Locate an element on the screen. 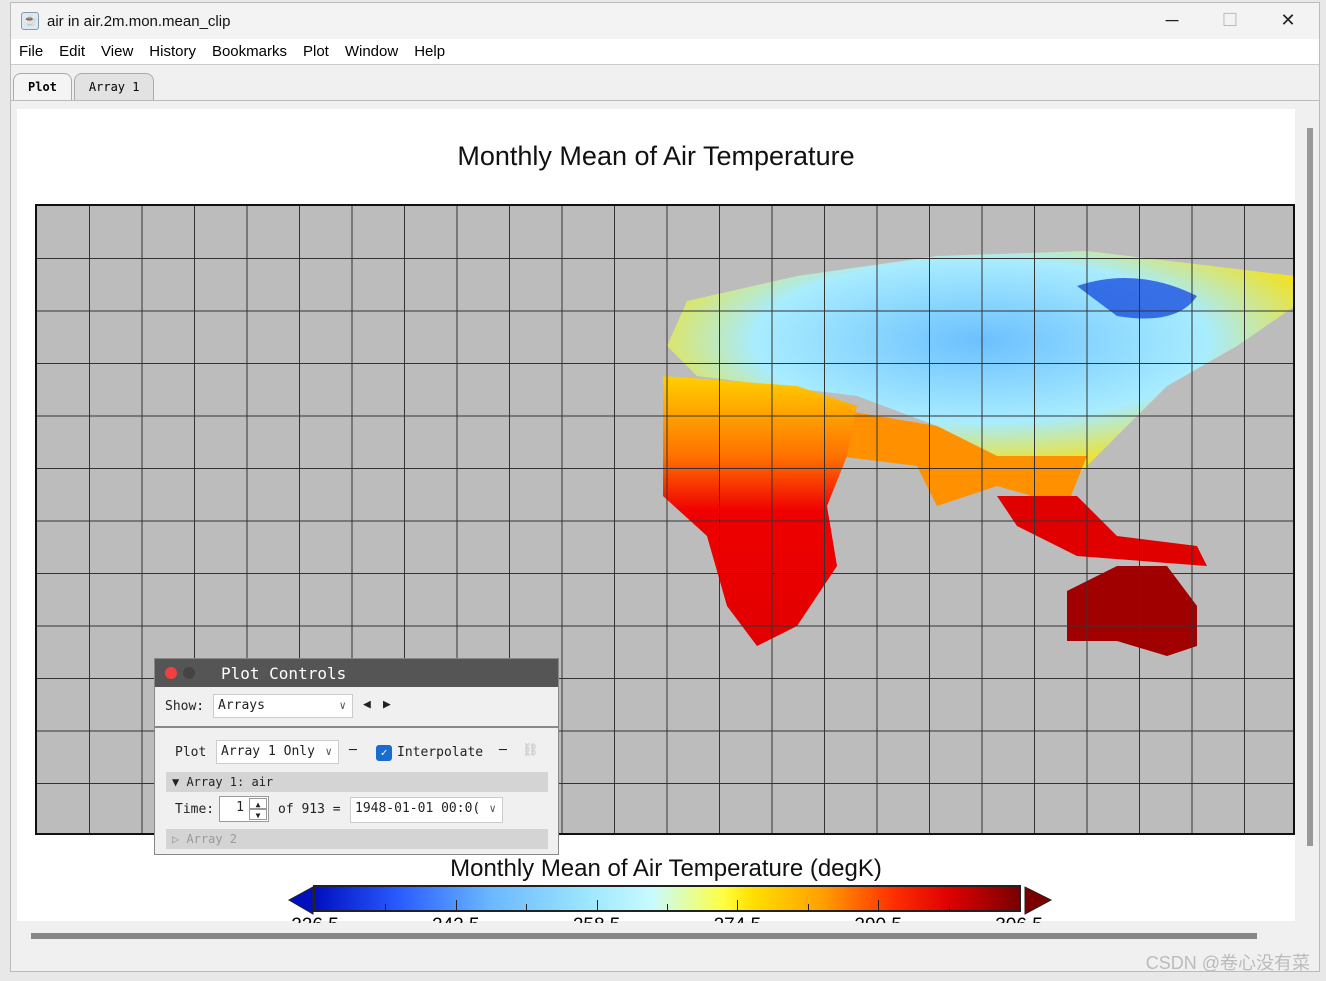 This screenshot has width=1326, height=981. colorbar-tick-label: 306.5 is located at coordinates (1019, 919).